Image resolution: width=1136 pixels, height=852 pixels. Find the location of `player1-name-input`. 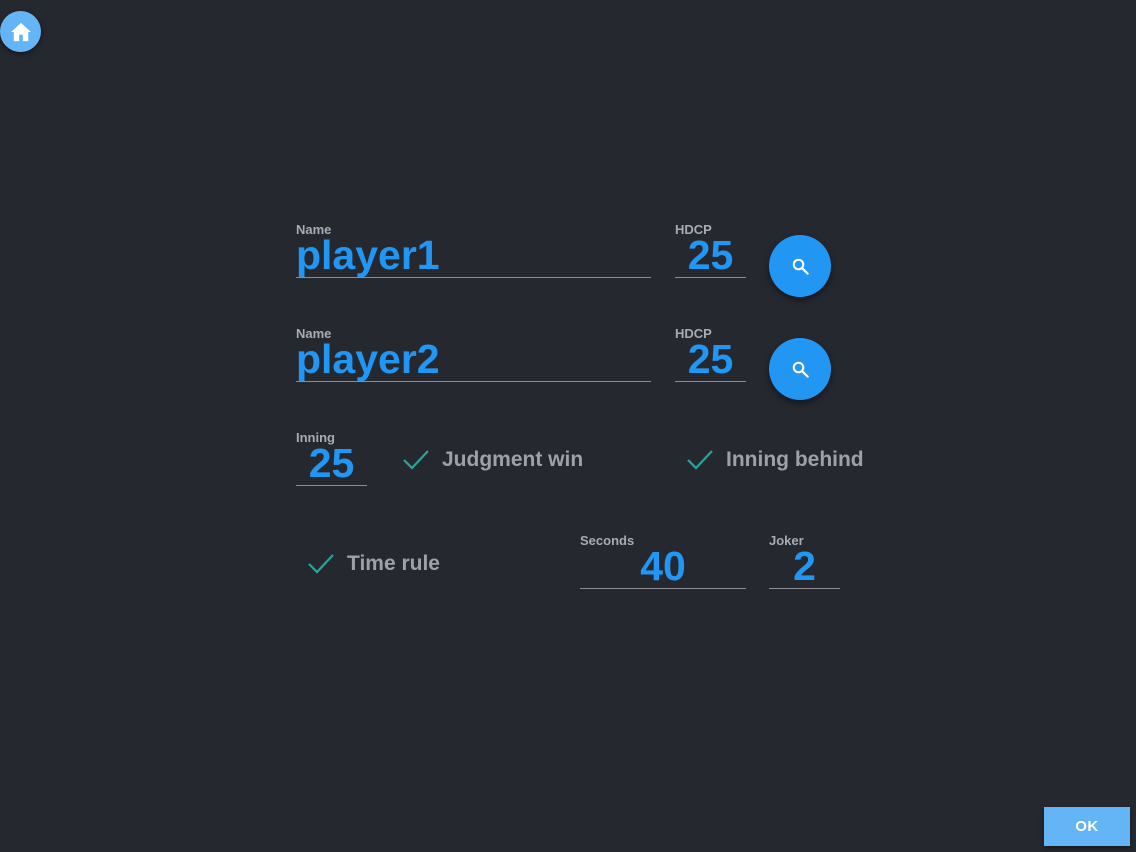

player1-name-input is located at coordinates (473, 256).